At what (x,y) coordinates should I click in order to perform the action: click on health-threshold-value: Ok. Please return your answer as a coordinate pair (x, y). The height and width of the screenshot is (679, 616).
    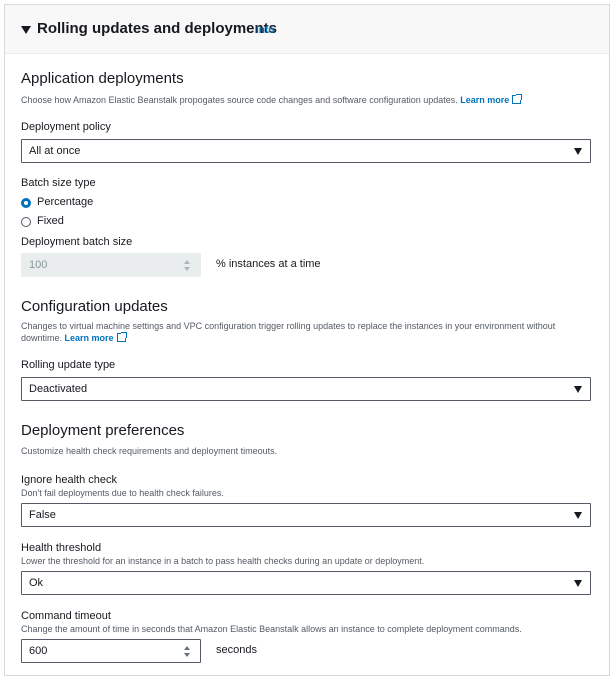
    Looking at the image, I should click on (36, 583).